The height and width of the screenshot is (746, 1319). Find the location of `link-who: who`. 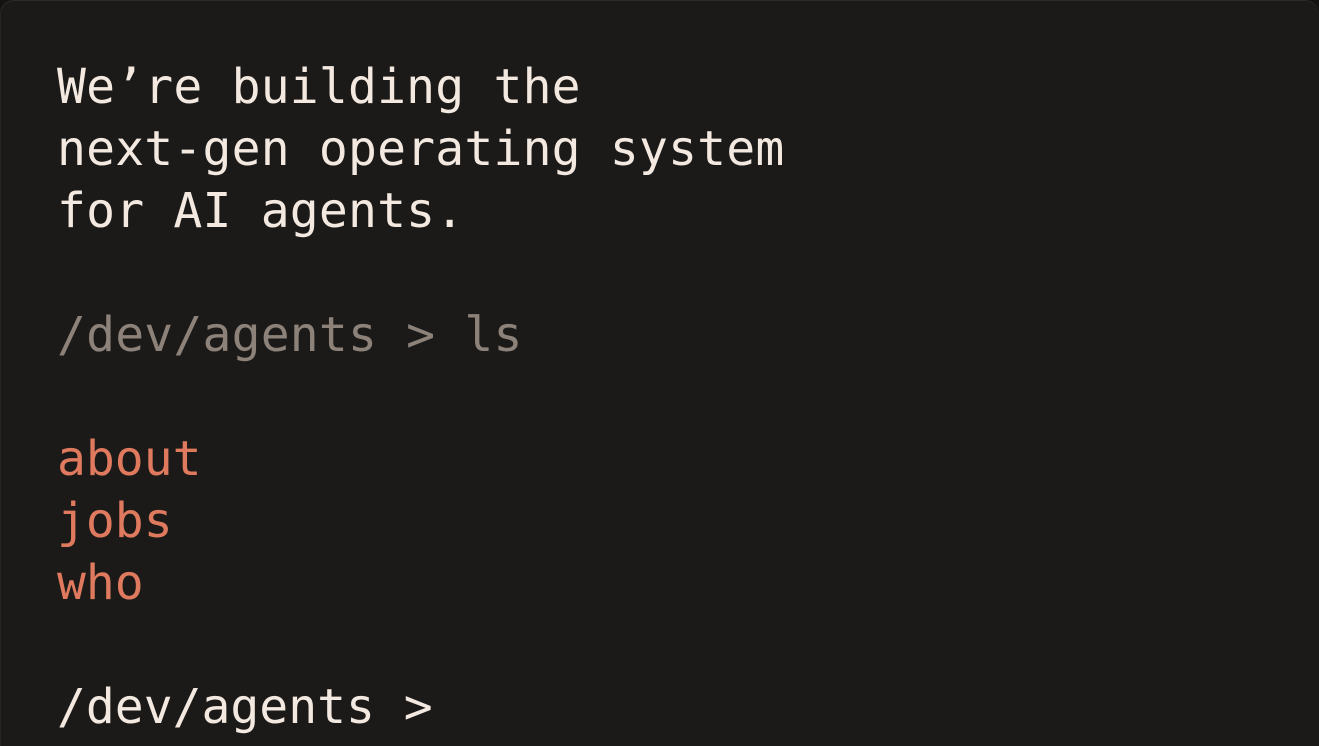

link-who: who is located at coordinates (100, 583).